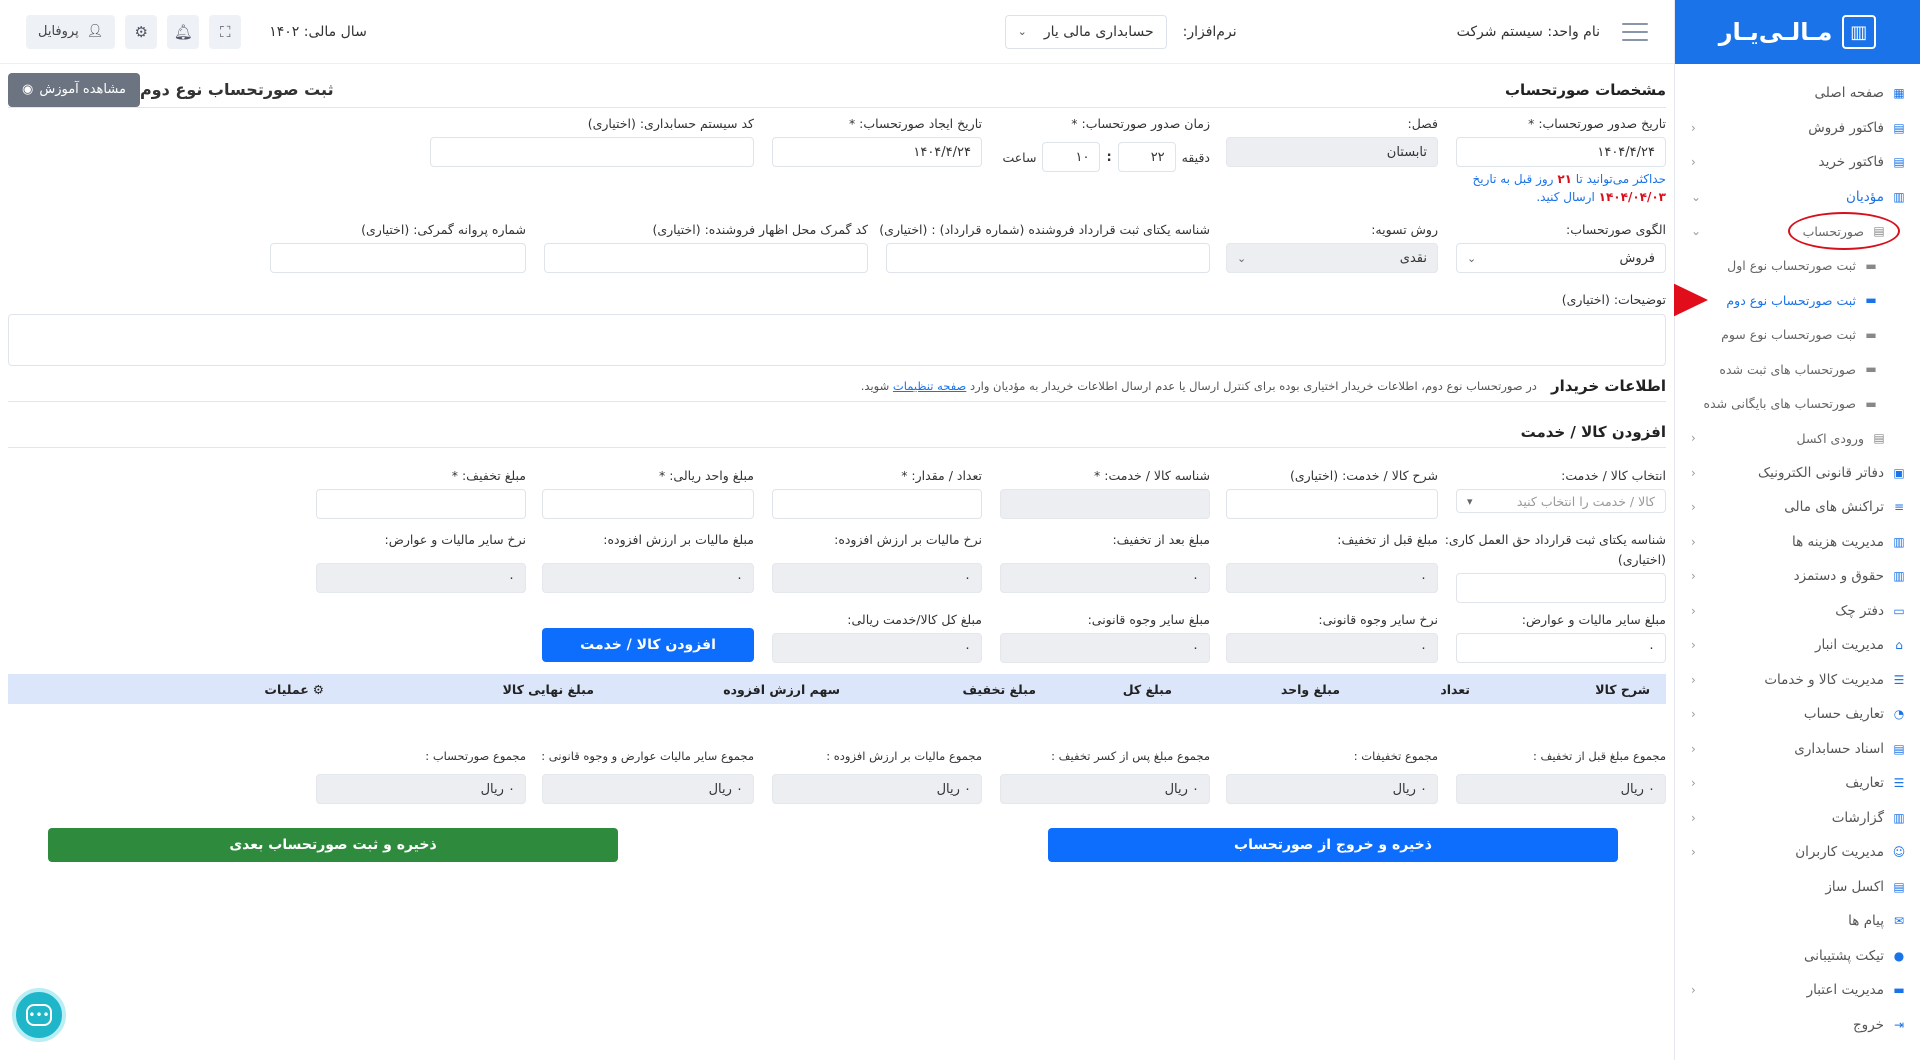  What do you see at coordinates (1797, 645) in the screenshot?
I see `sidebar-item-warehouse: ⌂ مدیریت انبار ‹` at bounding box center [1797, 645].